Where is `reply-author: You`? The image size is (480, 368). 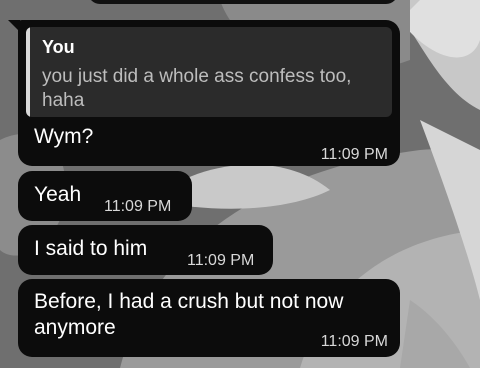 reply-author: You is located at coordinates (58, 47).